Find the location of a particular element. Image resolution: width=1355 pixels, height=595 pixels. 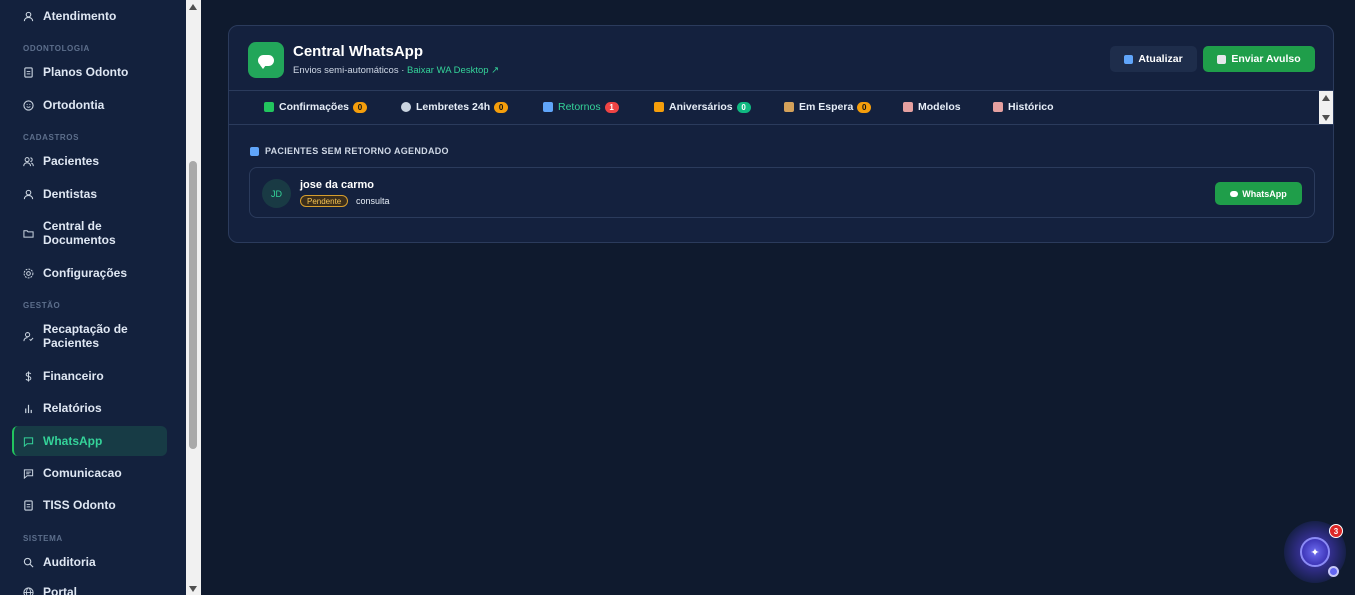

cake-icon is located at coordinates (659, 107).